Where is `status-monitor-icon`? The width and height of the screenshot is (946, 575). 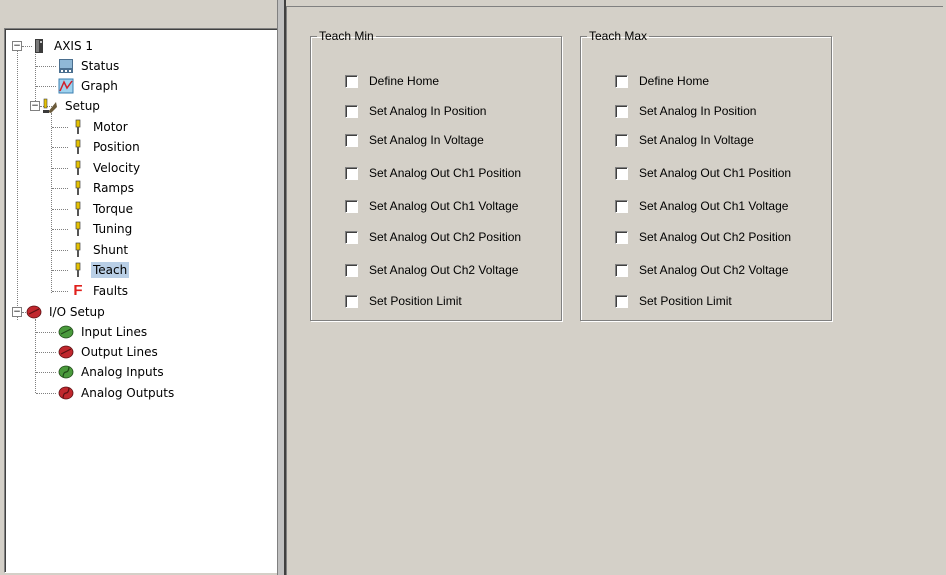
status-monitor-icon is located at coordinates (66, 66).